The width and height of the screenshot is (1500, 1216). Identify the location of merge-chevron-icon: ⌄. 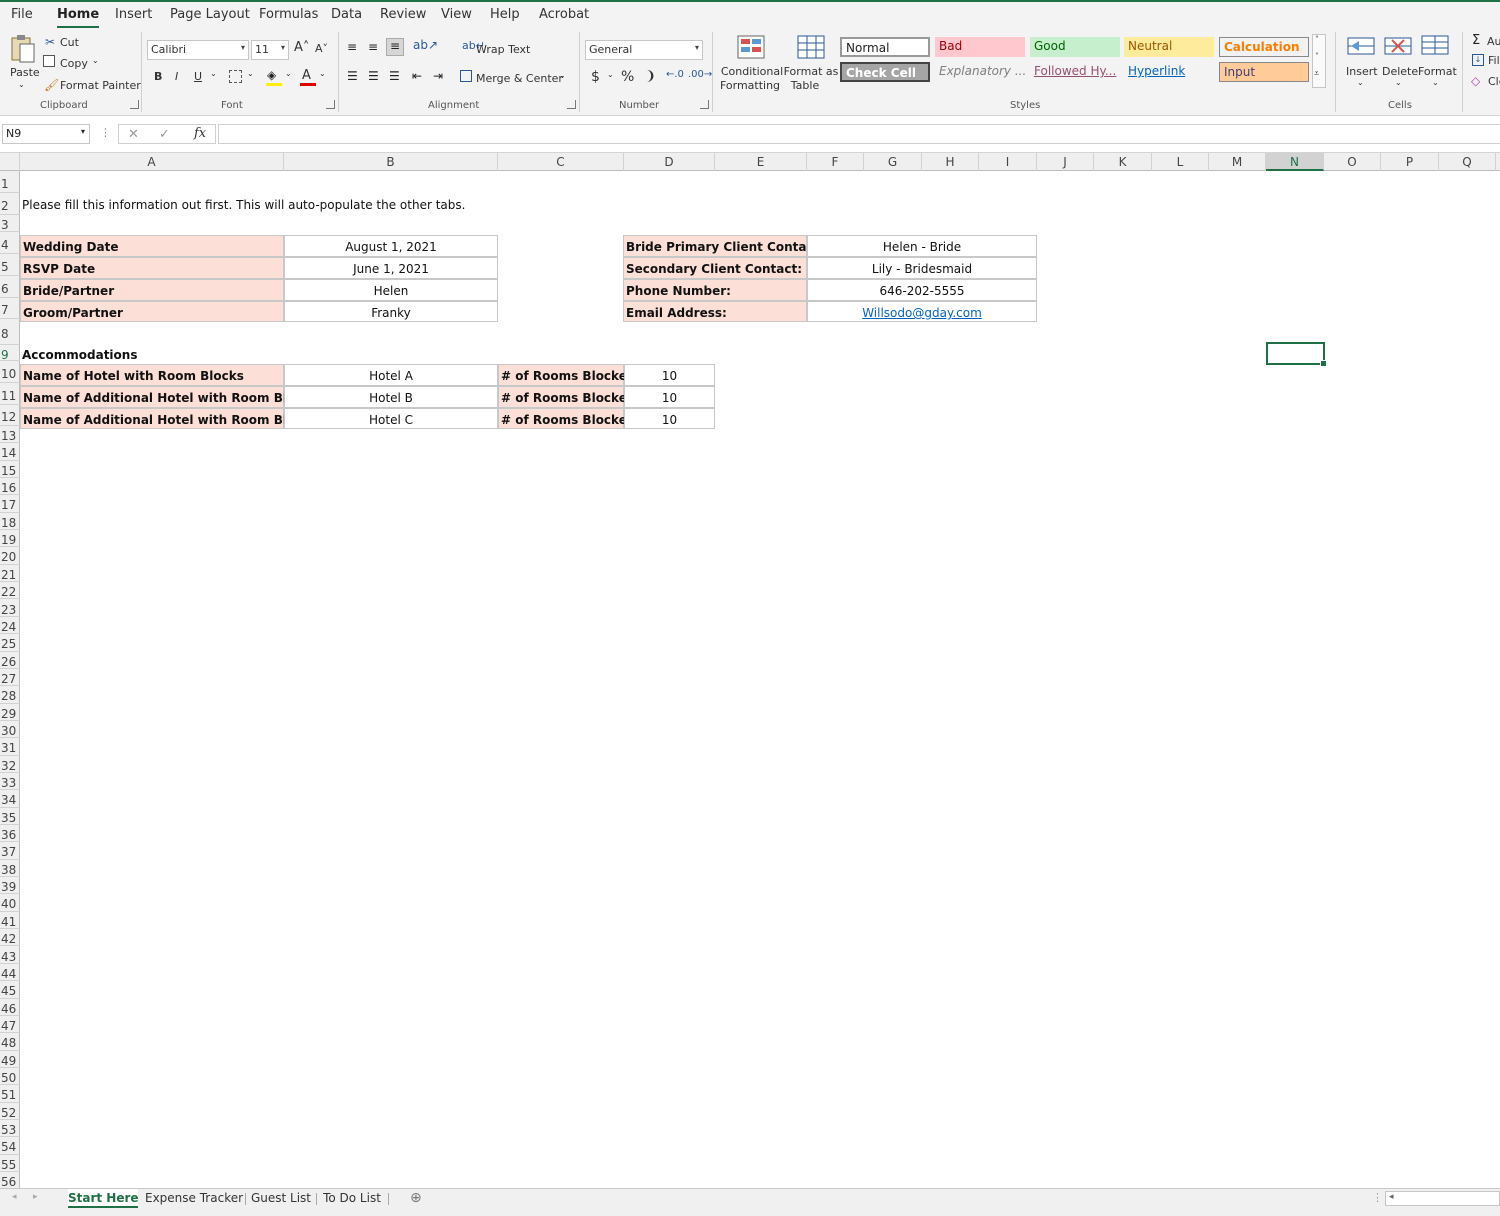
(562, 75).